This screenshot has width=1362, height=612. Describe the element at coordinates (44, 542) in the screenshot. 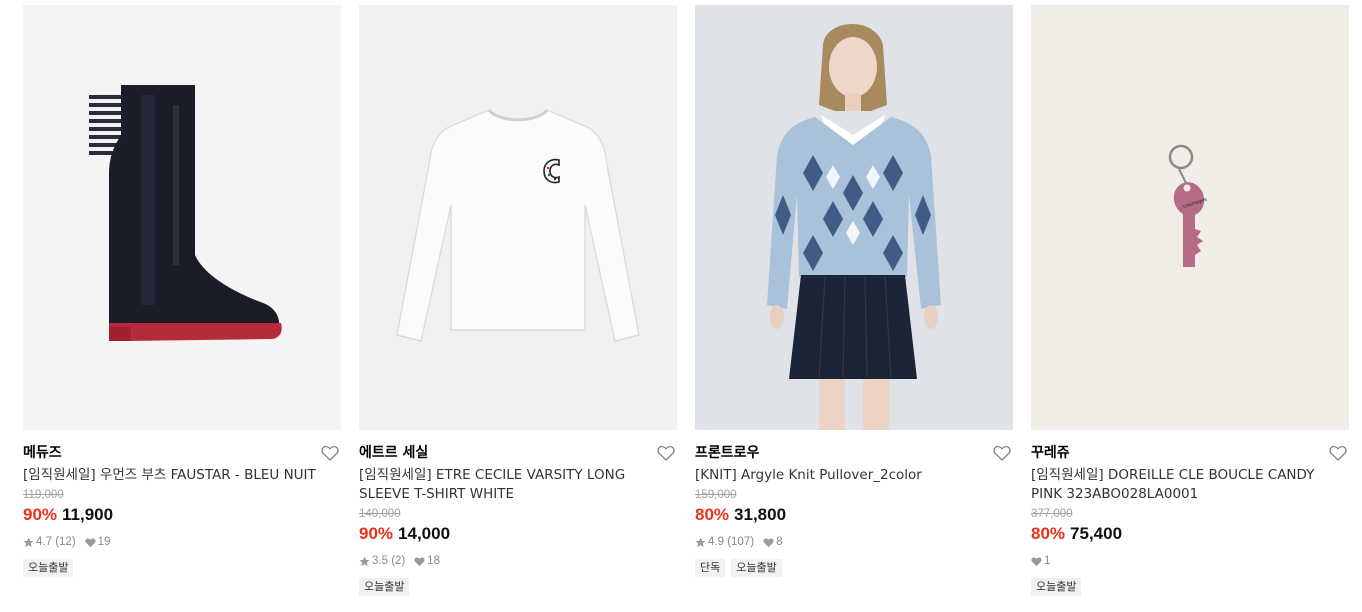

I see `rating-value: 4.7` at that location.